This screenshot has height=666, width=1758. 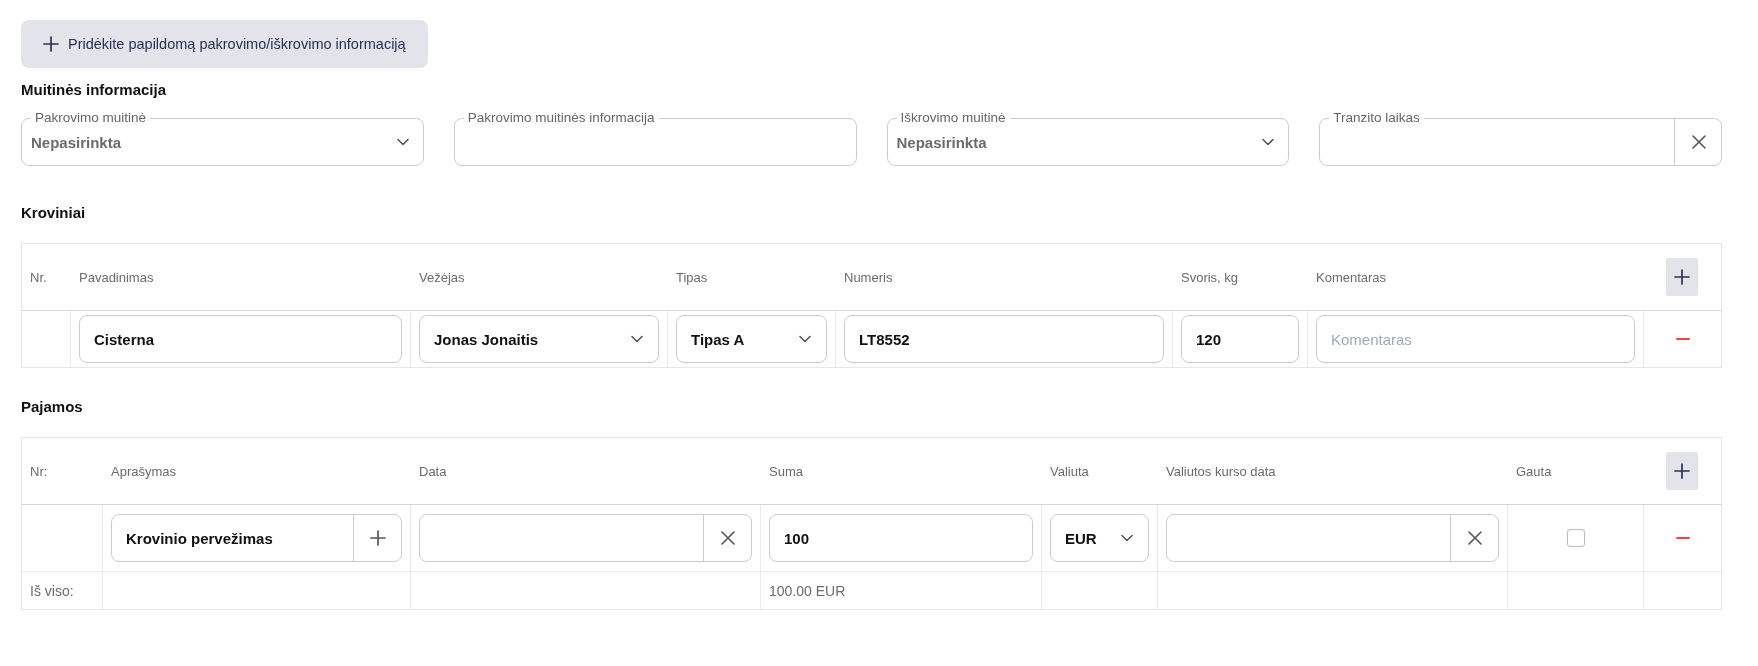 What do you see at coordinates (786, 471) in the screenshot?
I see `column-header: Suma` at bounding box center [786, 471].